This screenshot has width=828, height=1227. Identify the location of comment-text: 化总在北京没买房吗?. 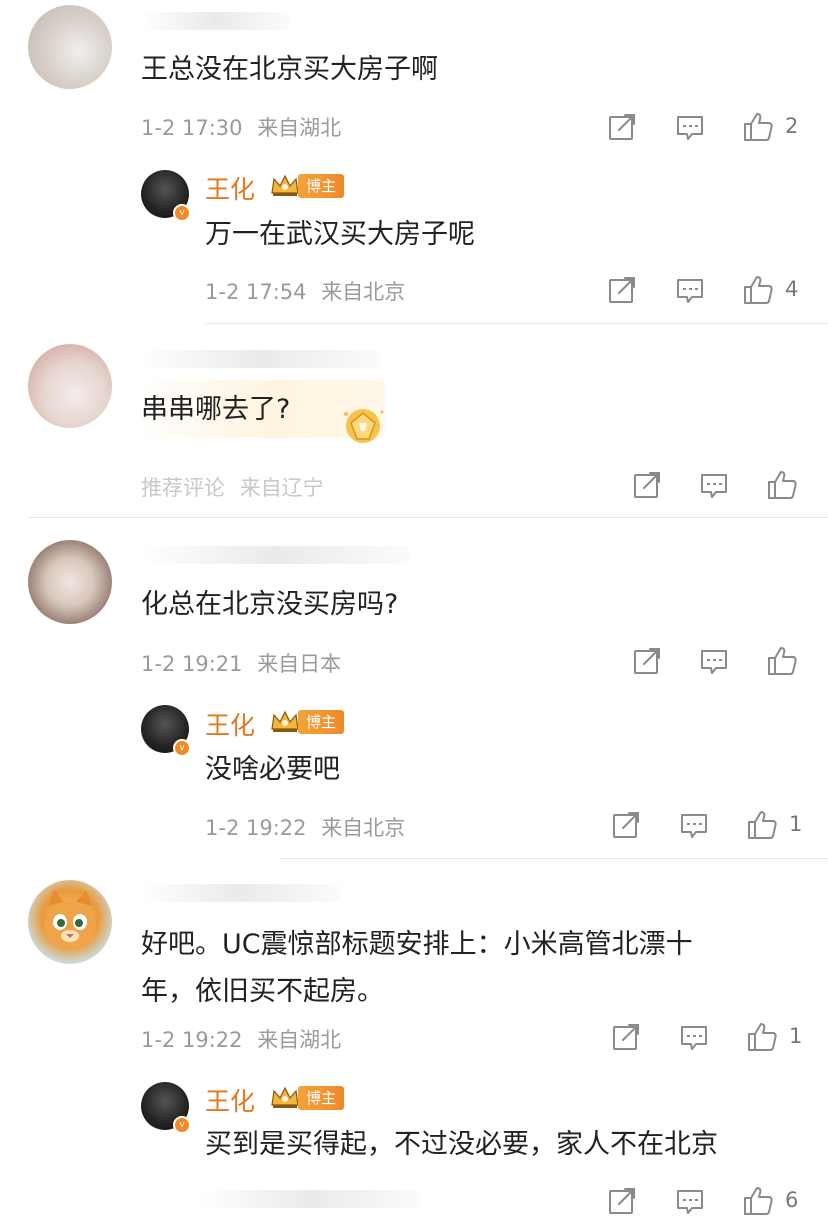
(270, 604).